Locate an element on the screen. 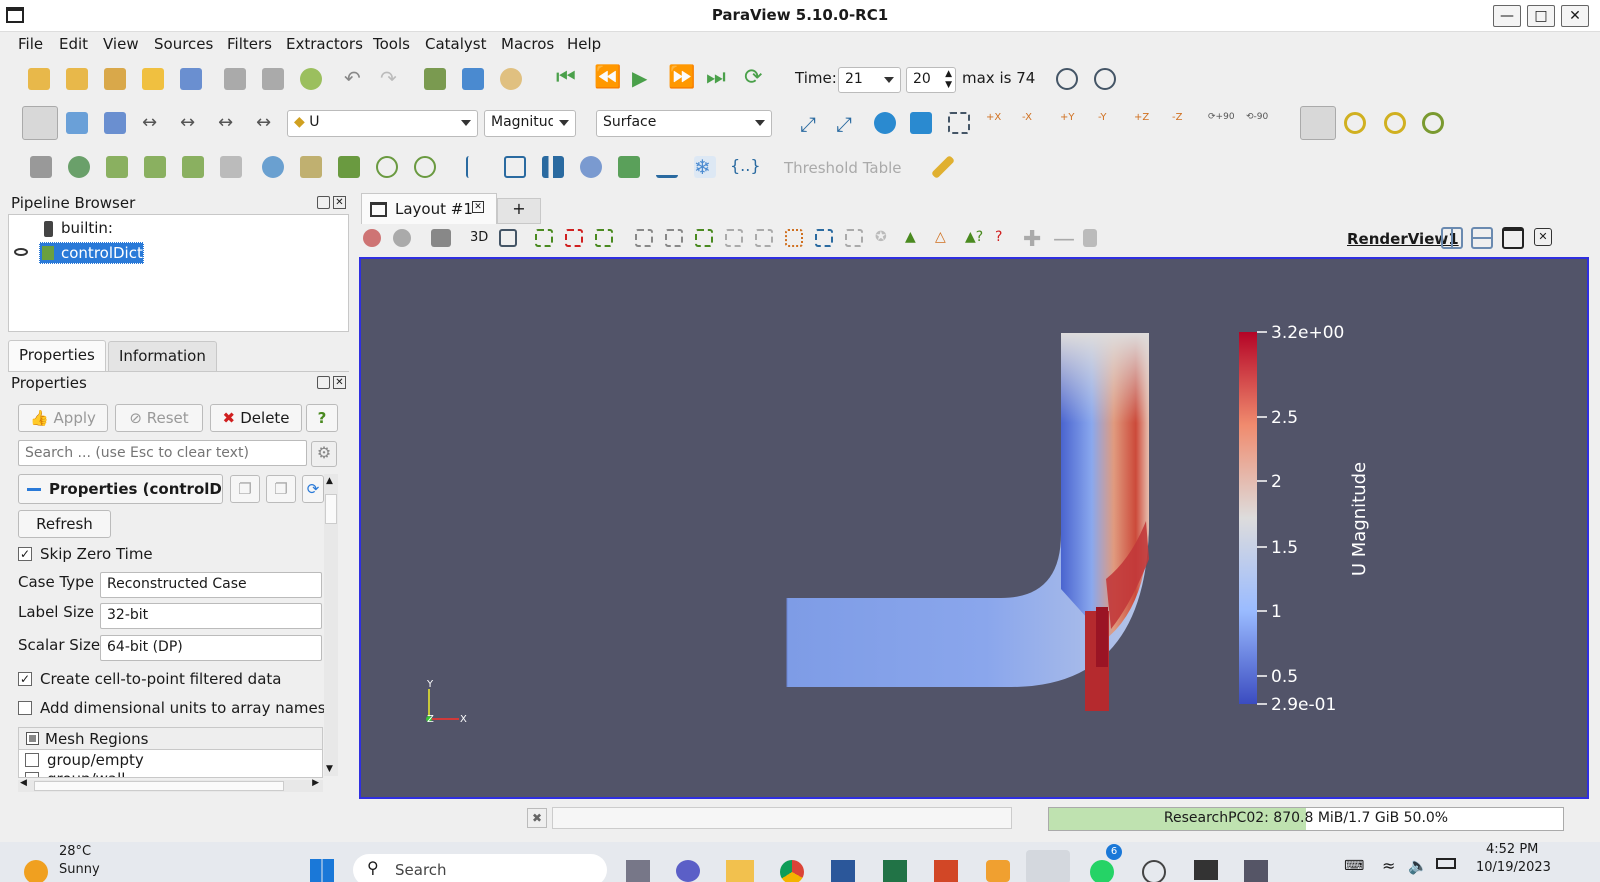  maximize-button: □ is located at coordinates (1541, 16).